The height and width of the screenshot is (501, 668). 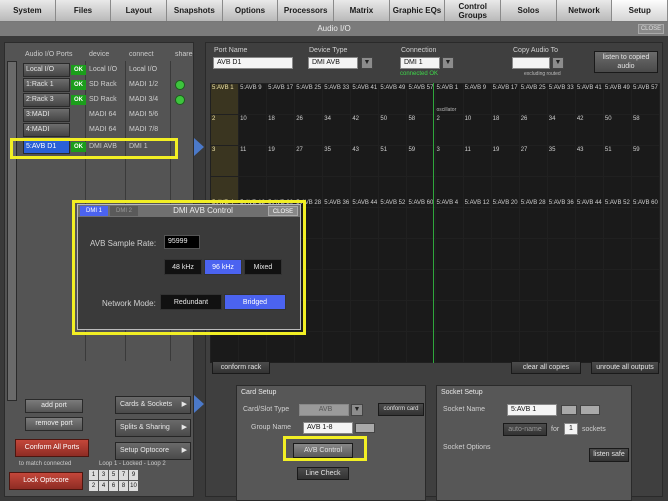 I want to click on tab-setup: Setup, so click(x=640, y=10).